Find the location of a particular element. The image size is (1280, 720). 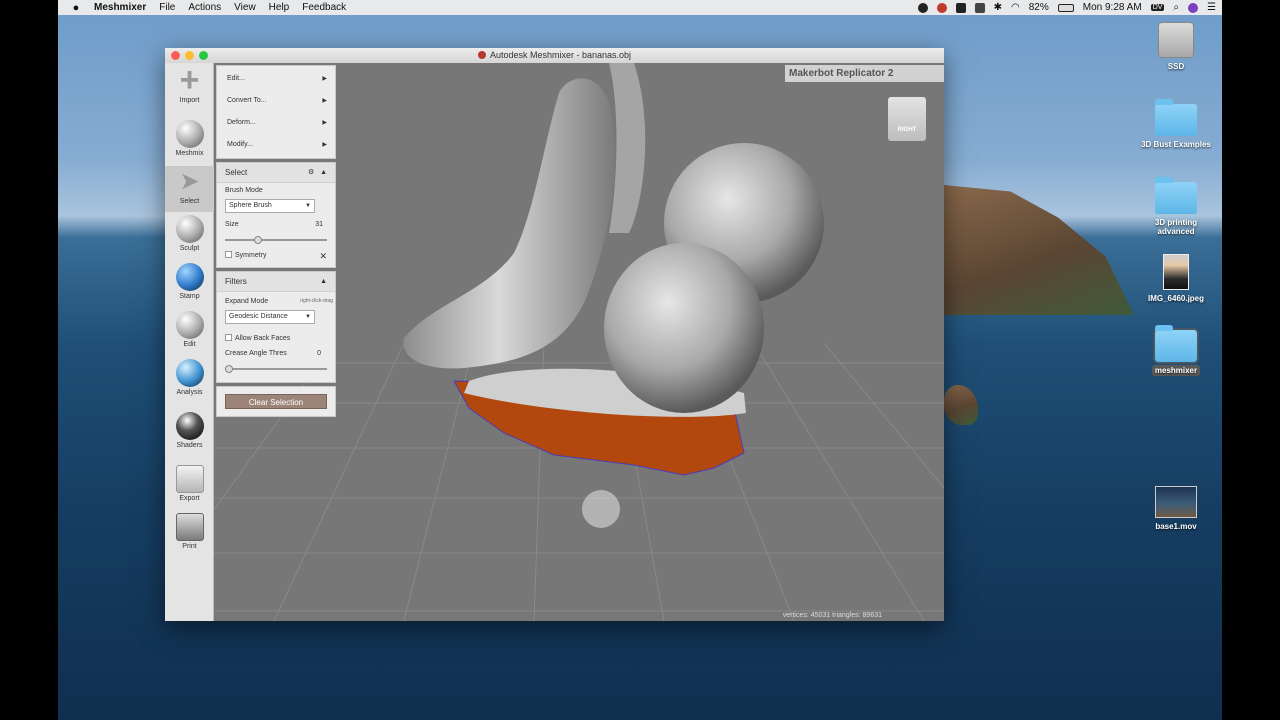

desktop-icon-3d-printing-advanced: 3D printing advanced is located at coordinates (1176, 206).